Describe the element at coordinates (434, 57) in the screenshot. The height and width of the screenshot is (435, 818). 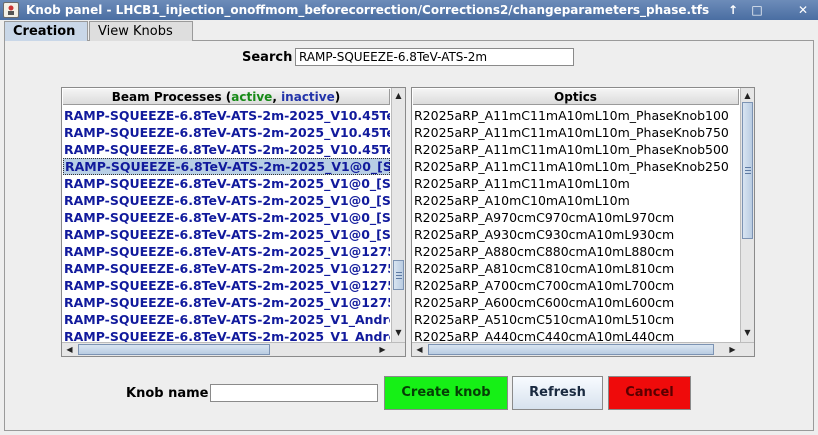
I see `search-input` at that location.